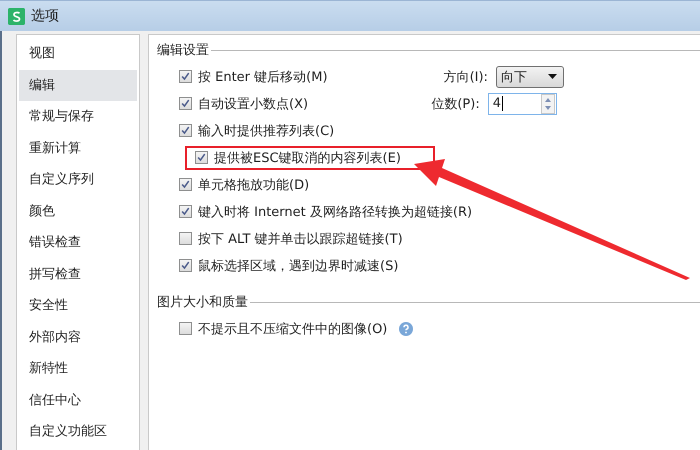 Image resolution: width=700 pixels, height=450 pixels. What do you see at coordinates (254, 76) in the screenshot?
I see `checkbox-option: 按 Enter 键后移动(M)` at bounding box center [254, 76].